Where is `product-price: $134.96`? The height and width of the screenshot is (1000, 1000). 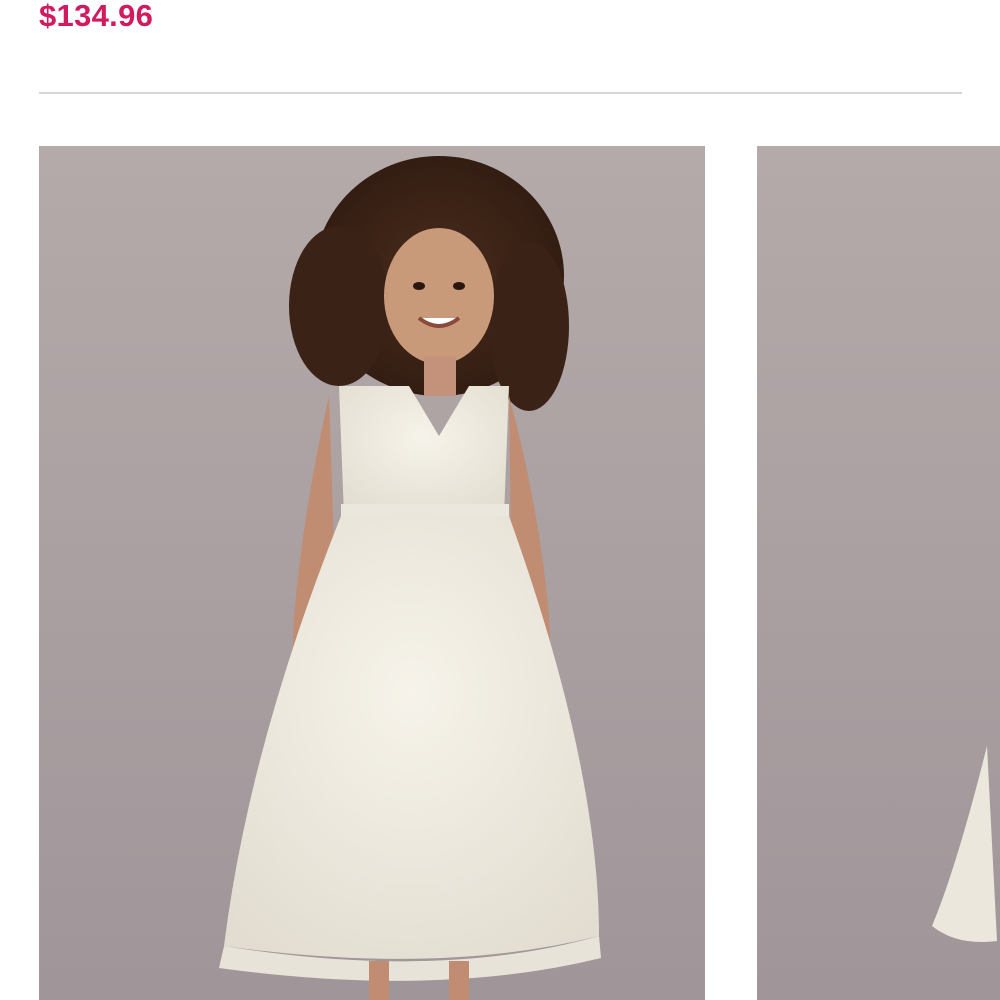 product-price: $134.96 is located at coordinates (96, 16).